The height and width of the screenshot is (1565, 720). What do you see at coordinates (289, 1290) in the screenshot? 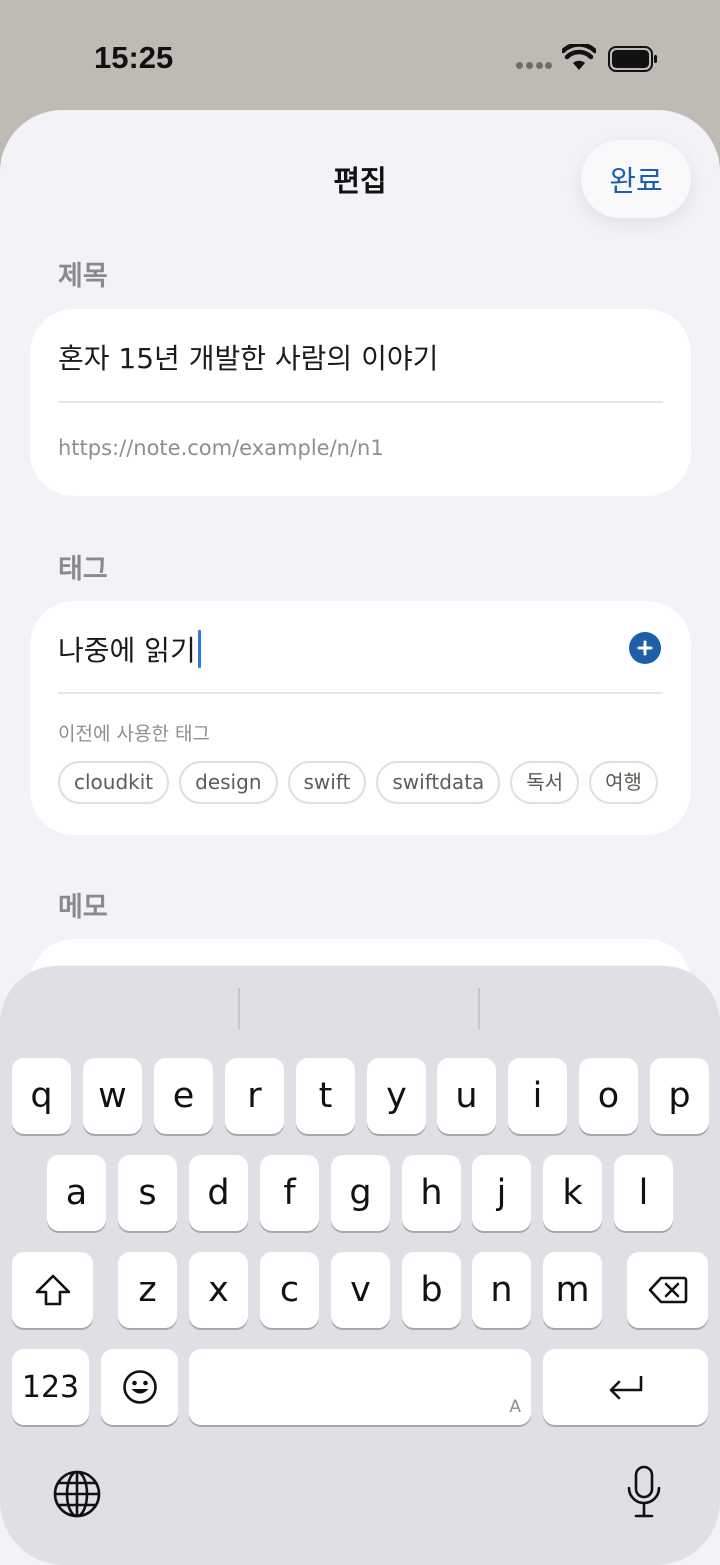
I see `key-c: c` at bounding box center [289, 1290].